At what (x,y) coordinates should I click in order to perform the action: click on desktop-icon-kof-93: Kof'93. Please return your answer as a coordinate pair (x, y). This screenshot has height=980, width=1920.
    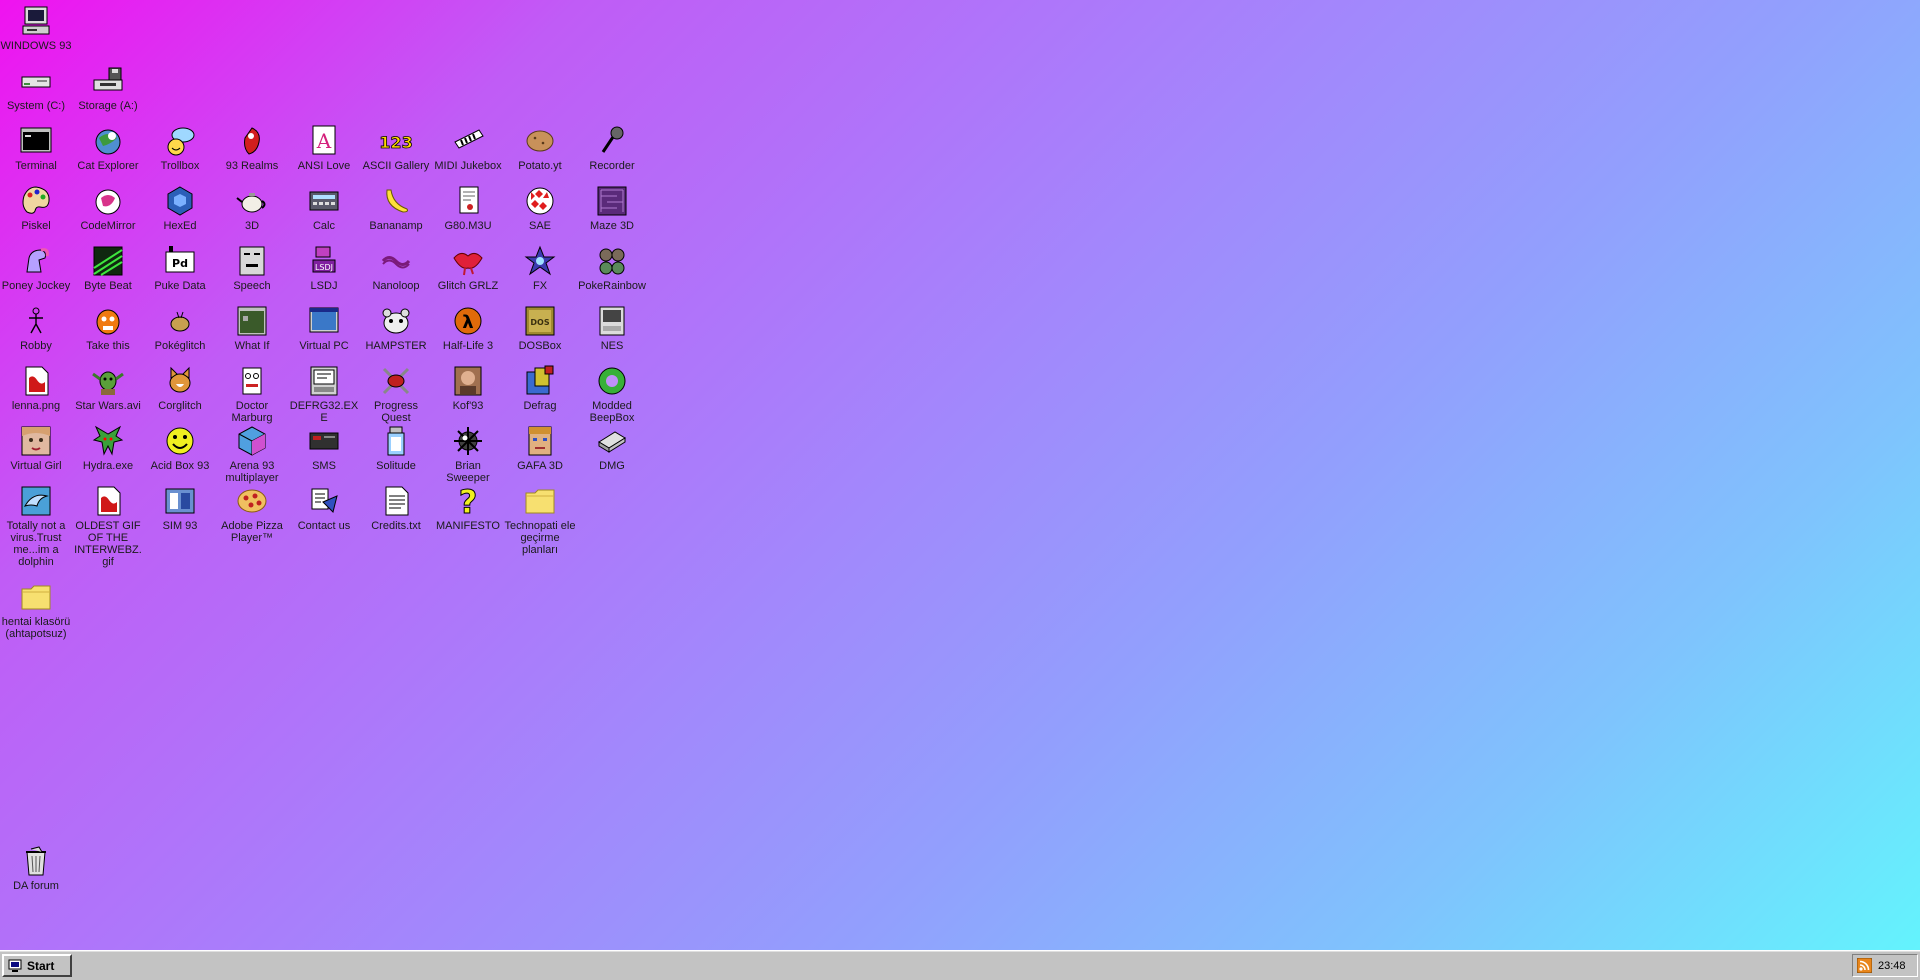
    Looking at the image, I should click on (468, 387).